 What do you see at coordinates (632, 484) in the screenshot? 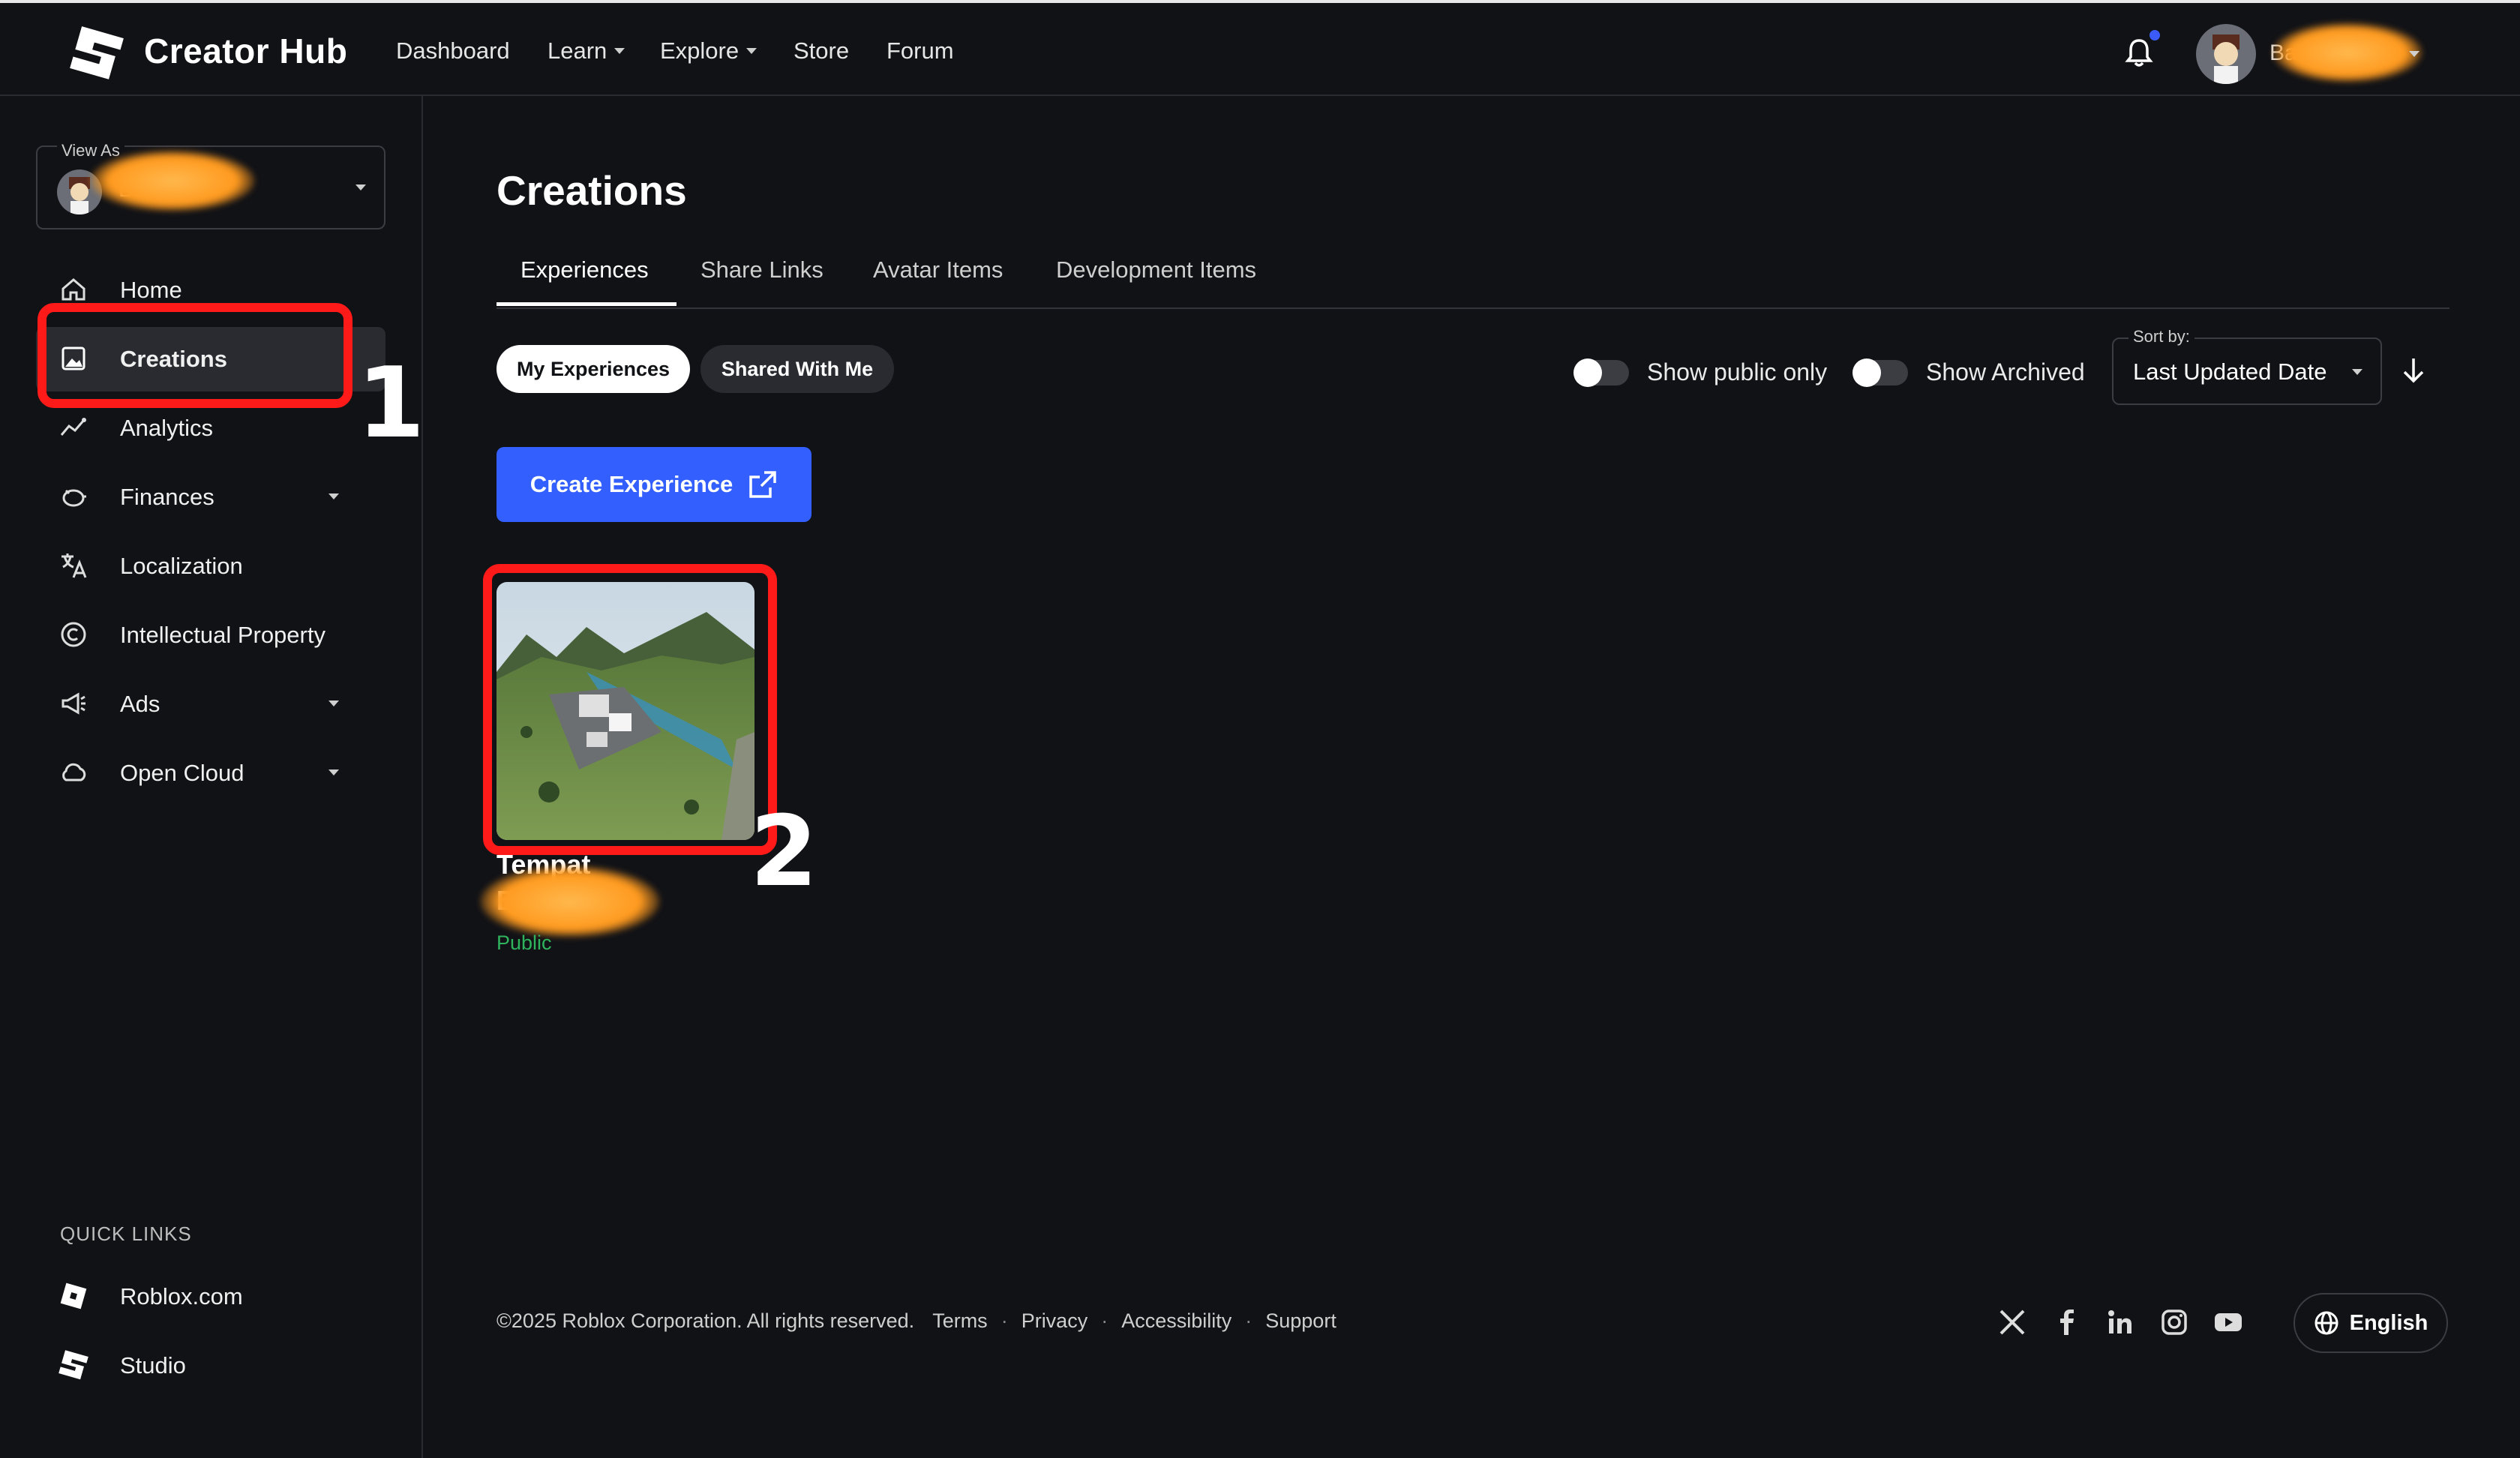
I see `create-experience-label: Create Experience` at bounding box center [632, 484].